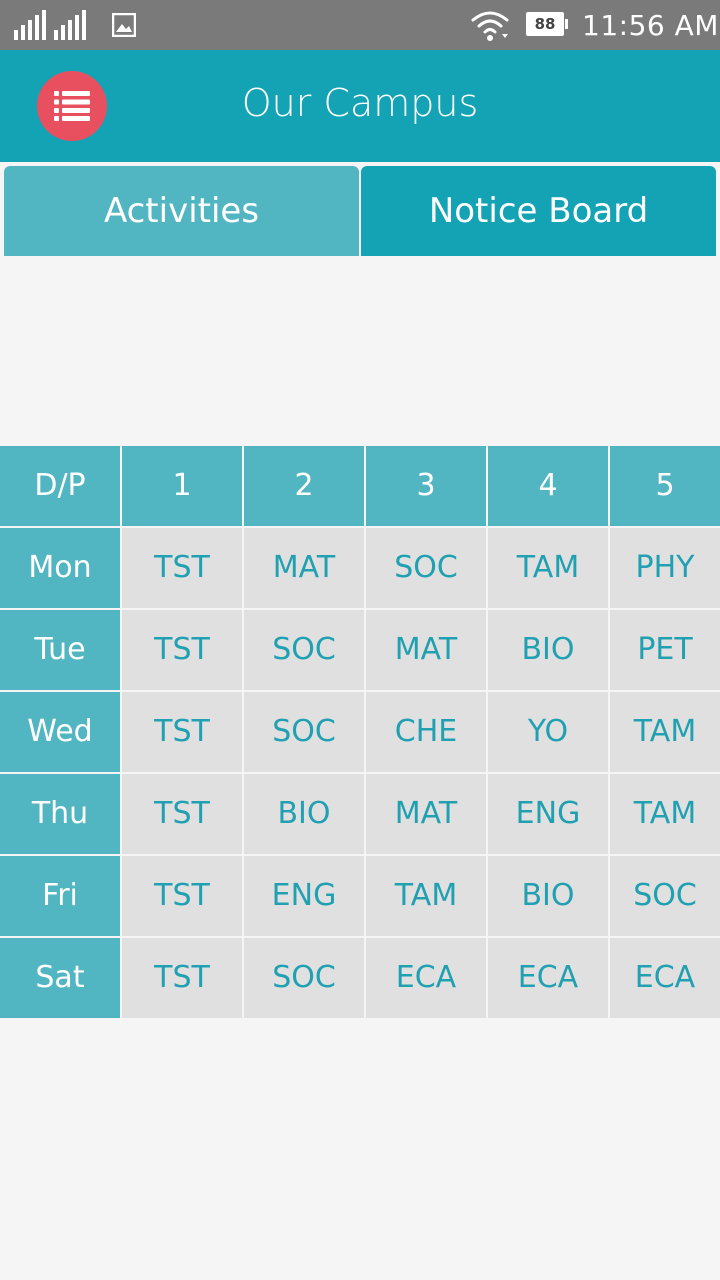 The width and height of the screenshot is (720, 1280). I want to click on subject-cell: YO, so click(548, 732).